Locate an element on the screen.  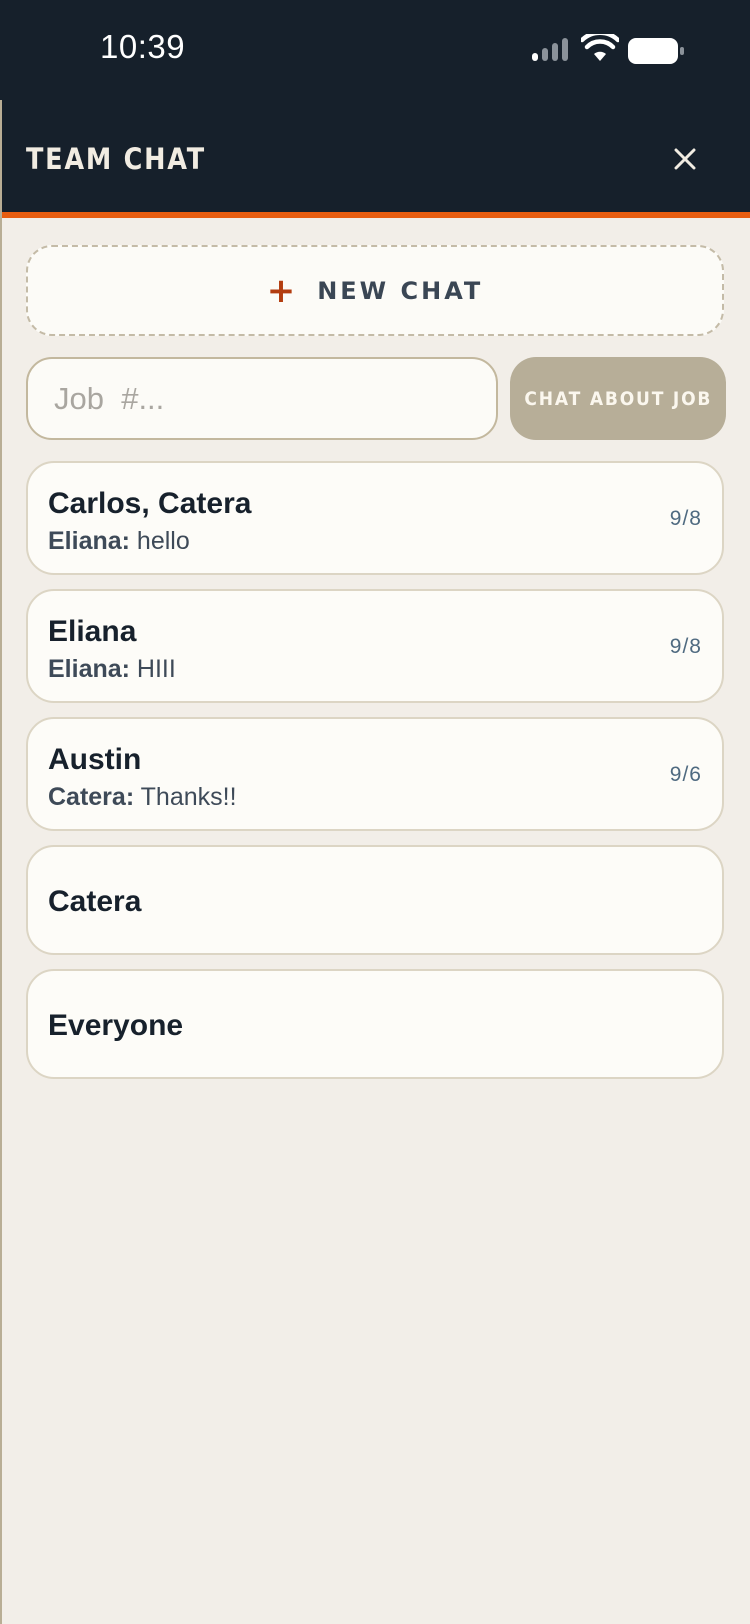
close-icon is located at coordinates (685, 159).